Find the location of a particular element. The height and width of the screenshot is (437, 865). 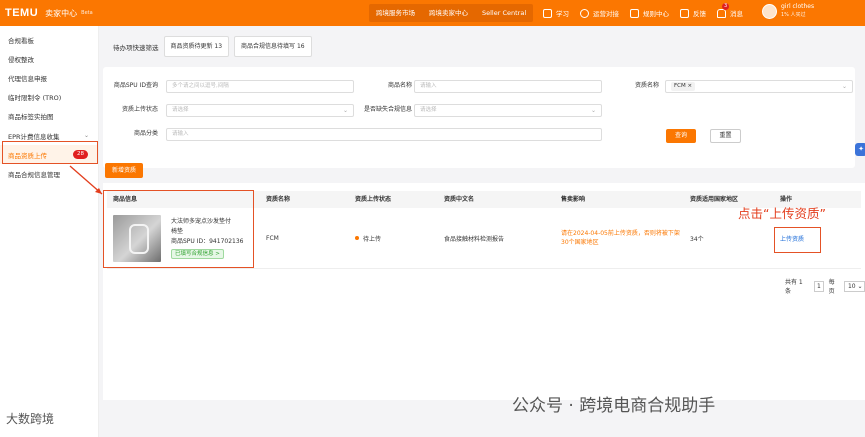

col-impact: 售卖影响 is located at coordinates (619, 199).